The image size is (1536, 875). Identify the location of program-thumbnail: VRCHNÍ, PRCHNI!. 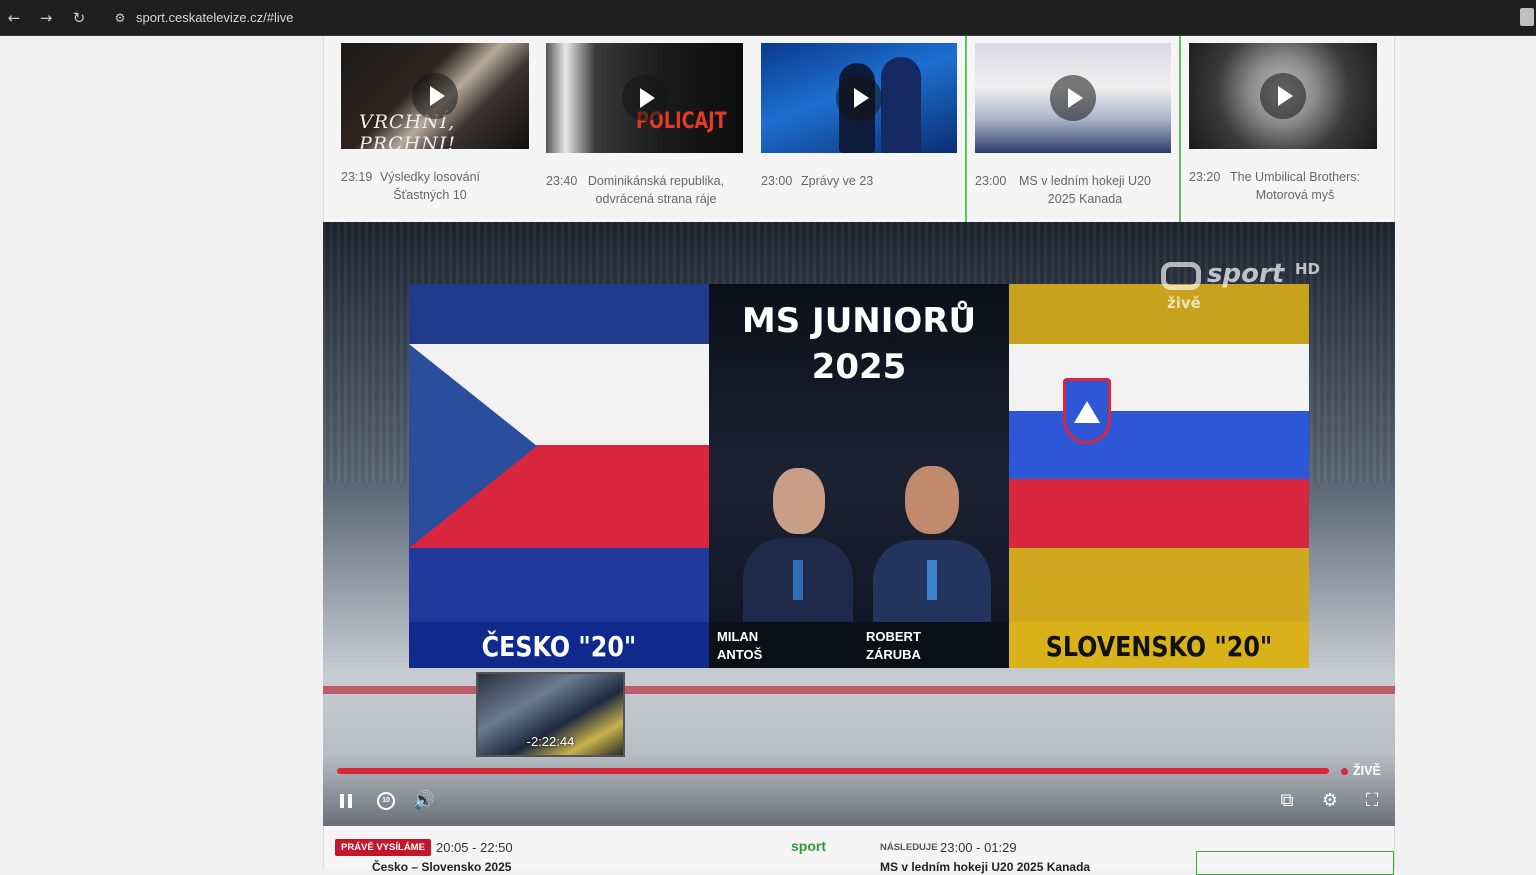
(435, 96).